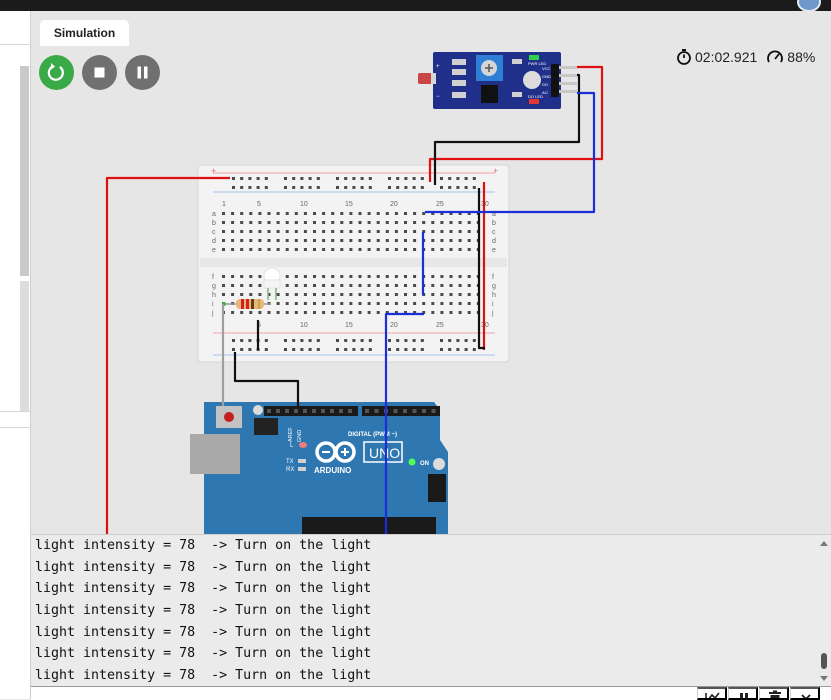  What do you see at coordinates (360, 693) in the screenshot?
I see `serial-input` at bounding box center [360, 693].